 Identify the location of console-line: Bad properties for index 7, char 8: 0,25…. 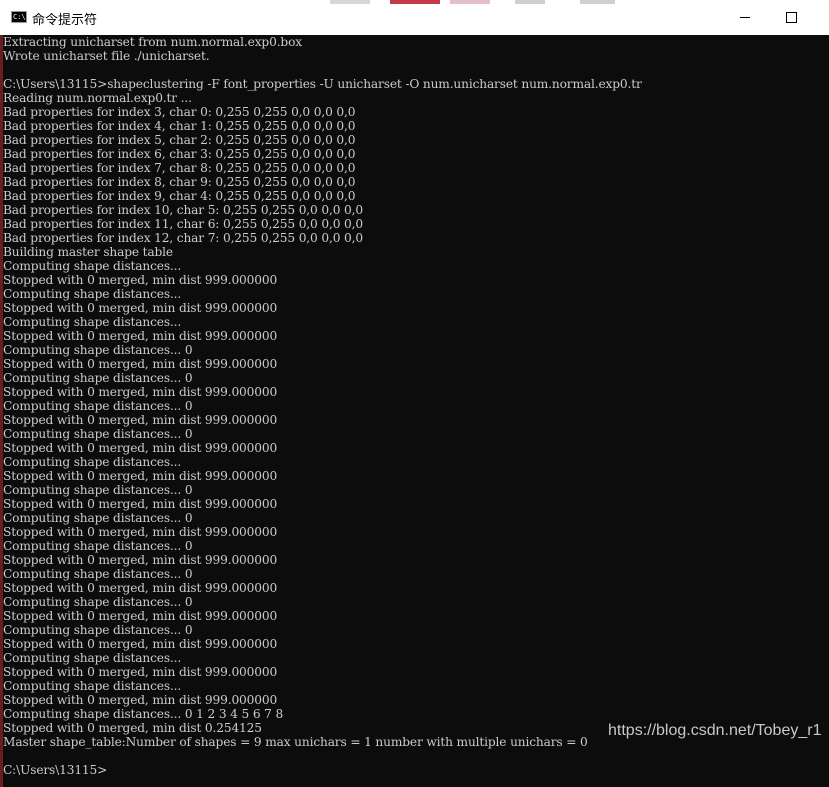
(179, 168).